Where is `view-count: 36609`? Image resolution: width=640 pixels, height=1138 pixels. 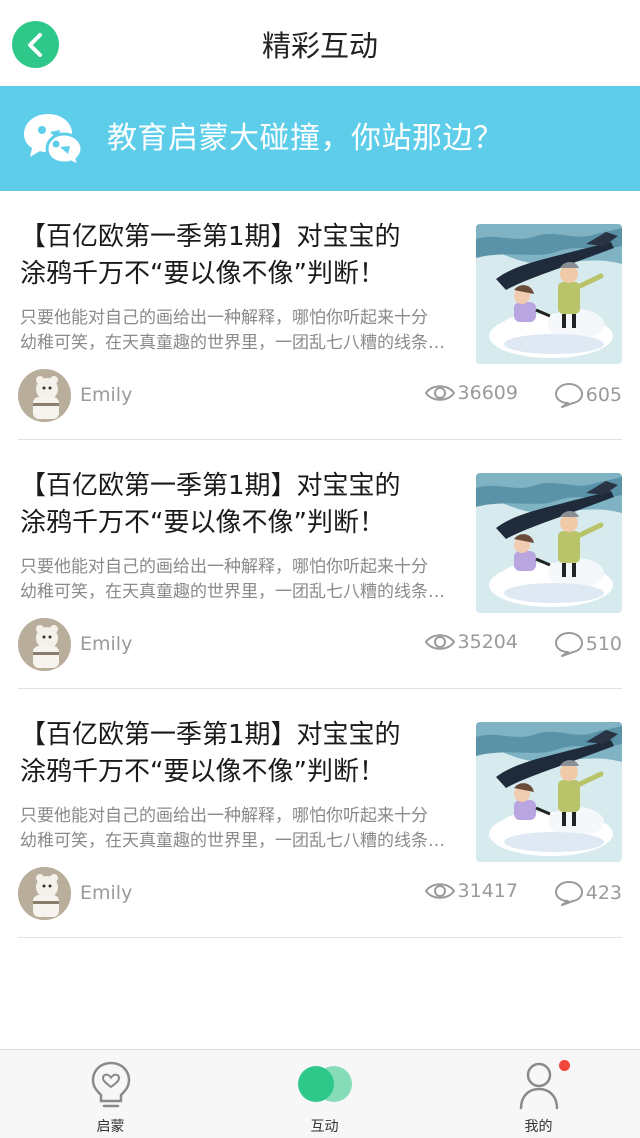
view-count: 36609 is located at coordinates (471, 393).